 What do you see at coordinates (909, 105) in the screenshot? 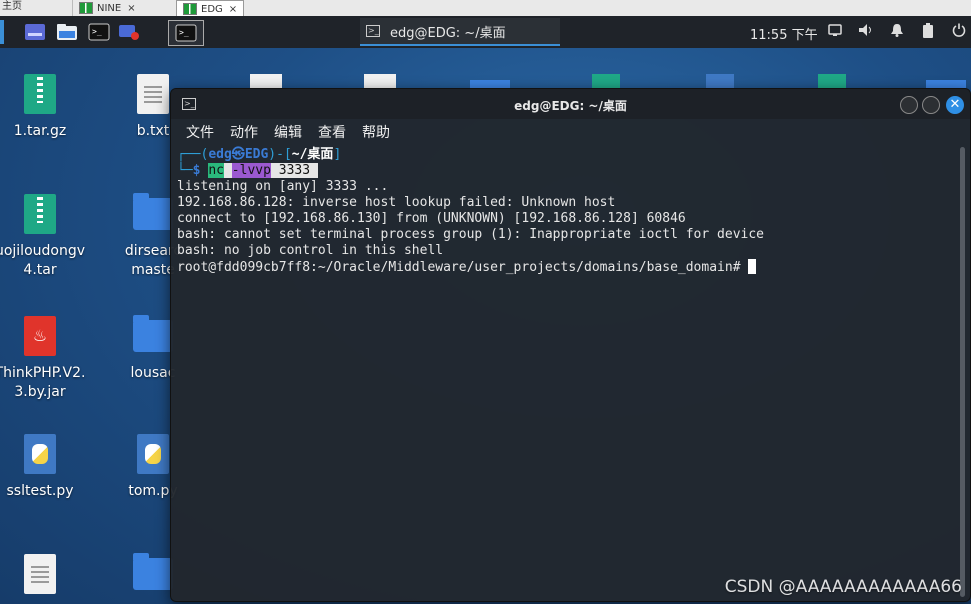
I see `minimize-button` at bounding box center [909, 105].